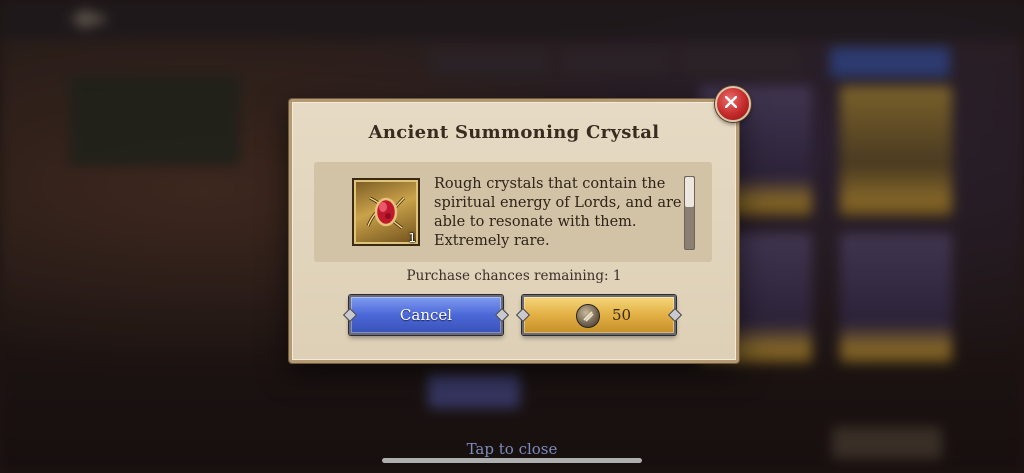 The width and height of the screenshot is (1024, 473). I want to click on red-crystal-icon, so click(386, 213).